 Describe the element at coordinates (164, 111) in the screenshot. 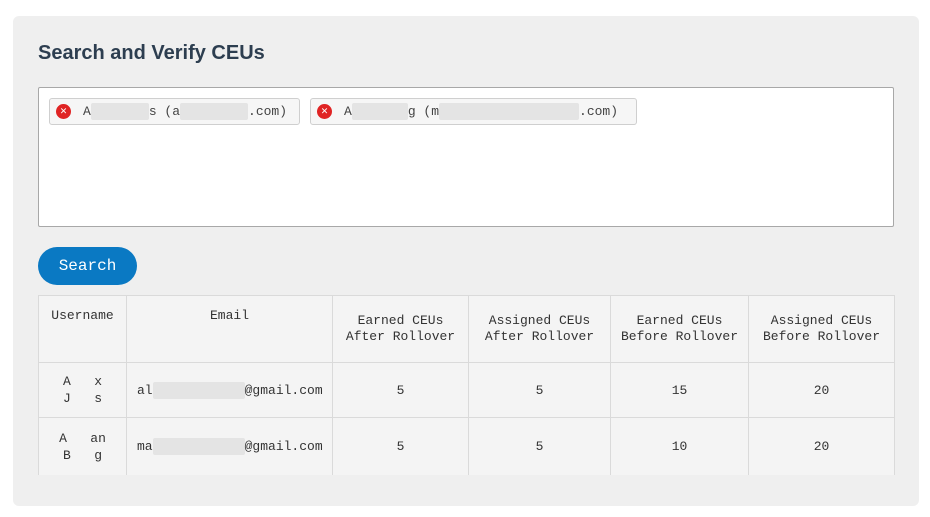

I see `tag-name-middle: s (a` at that location.